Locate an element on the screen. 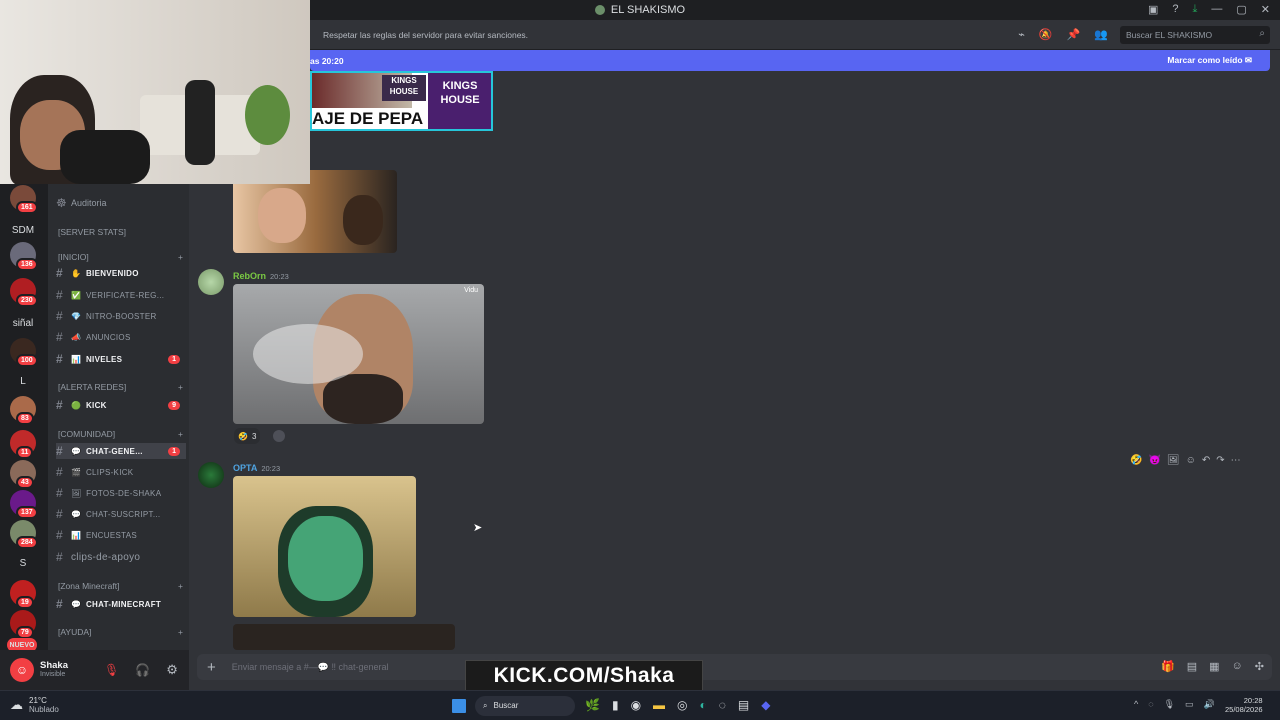 This screenshot has height=720, width=1280. server-icon-6: 100 is located at coordinates (24, 352).